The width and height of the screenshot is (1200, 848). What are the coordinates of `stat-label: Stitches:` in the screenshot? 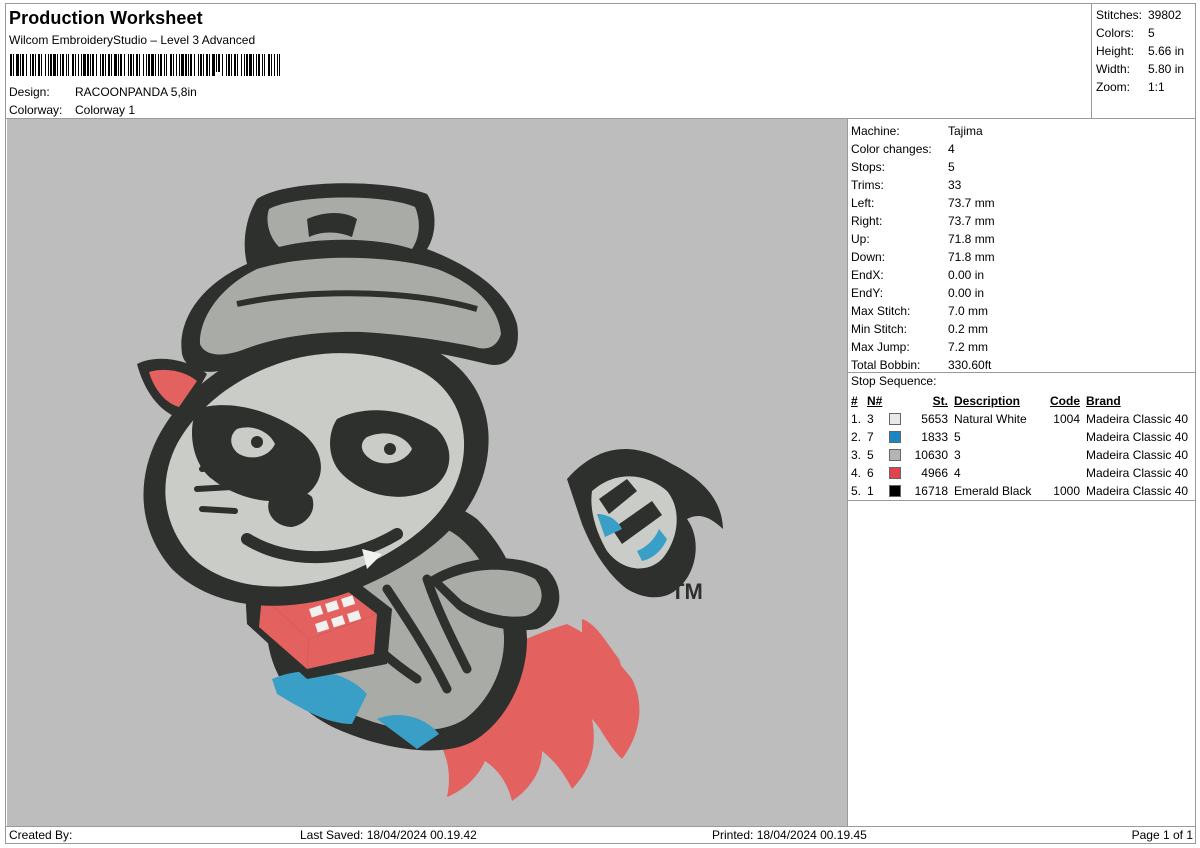 It's located at (1119, 15).